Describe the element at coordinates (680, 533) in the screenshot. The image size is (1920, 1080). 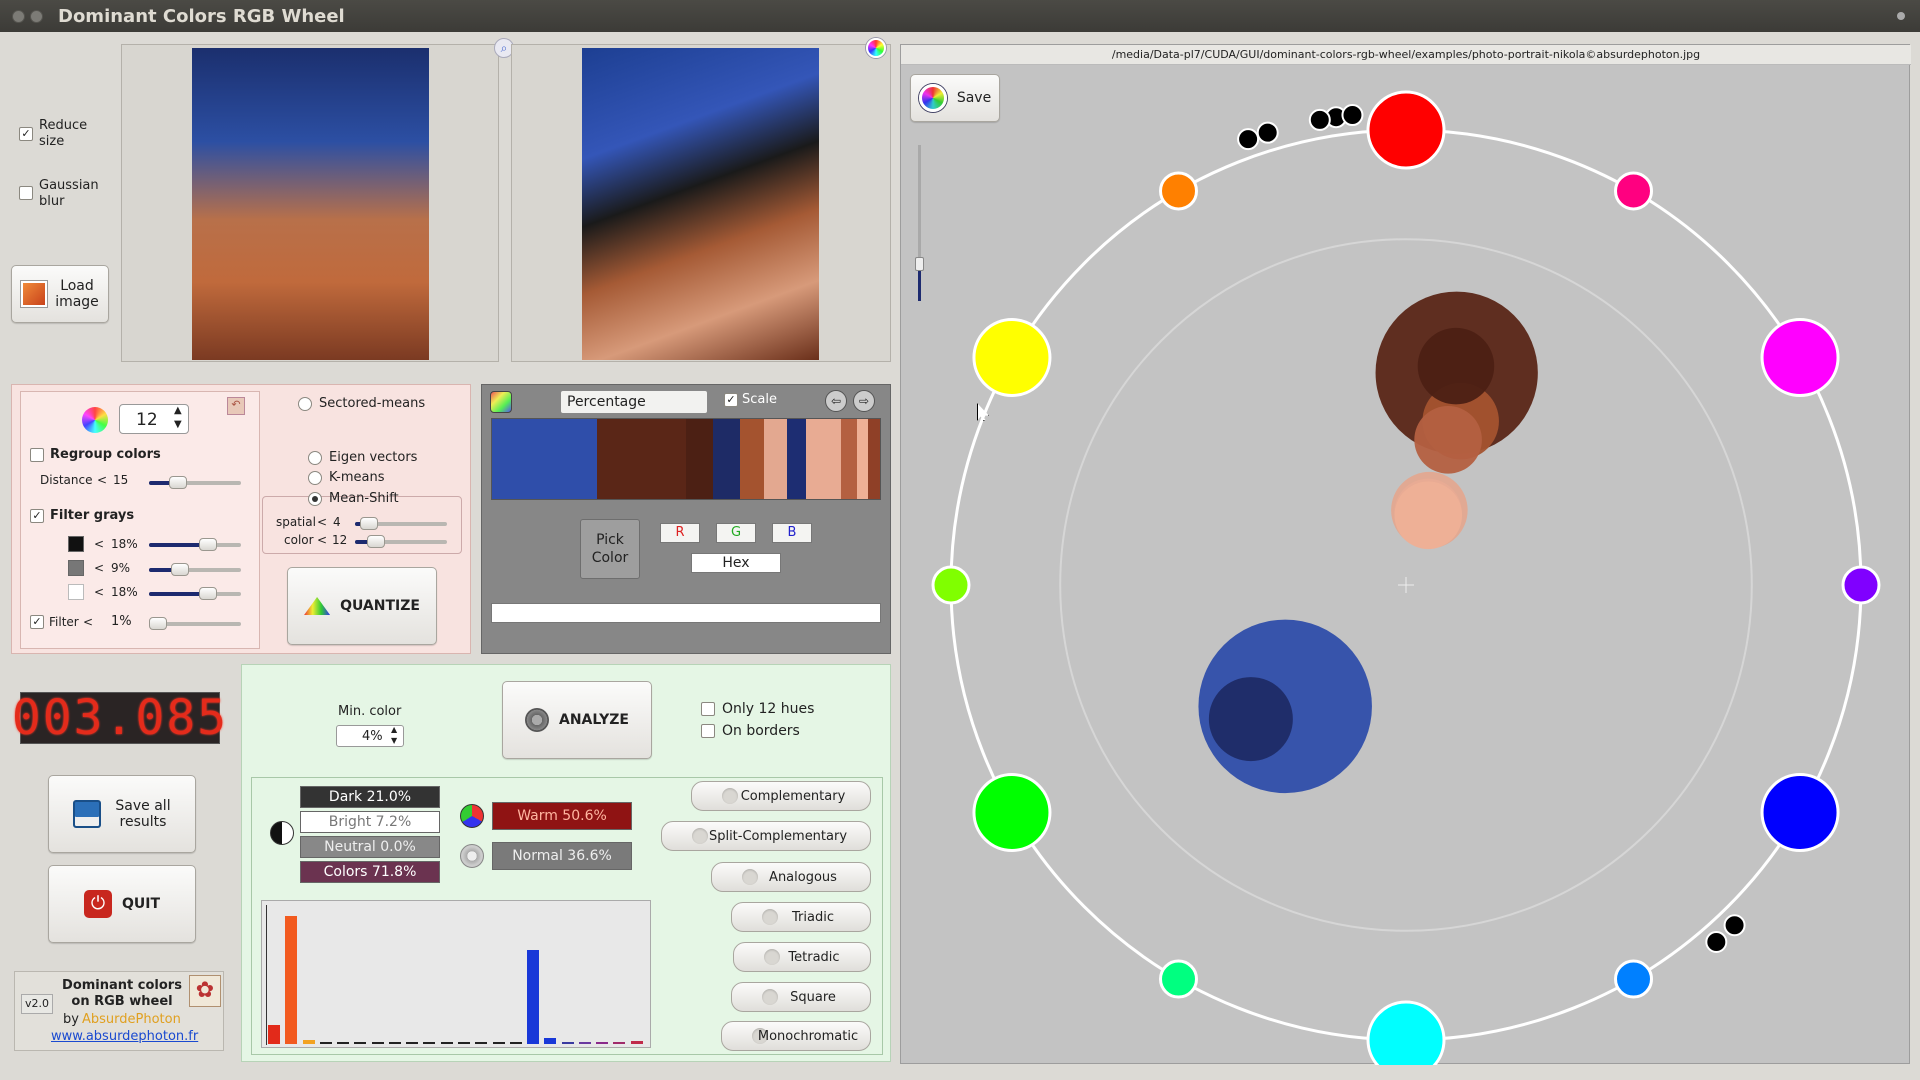
I see `red-channel-field: R` at that location.